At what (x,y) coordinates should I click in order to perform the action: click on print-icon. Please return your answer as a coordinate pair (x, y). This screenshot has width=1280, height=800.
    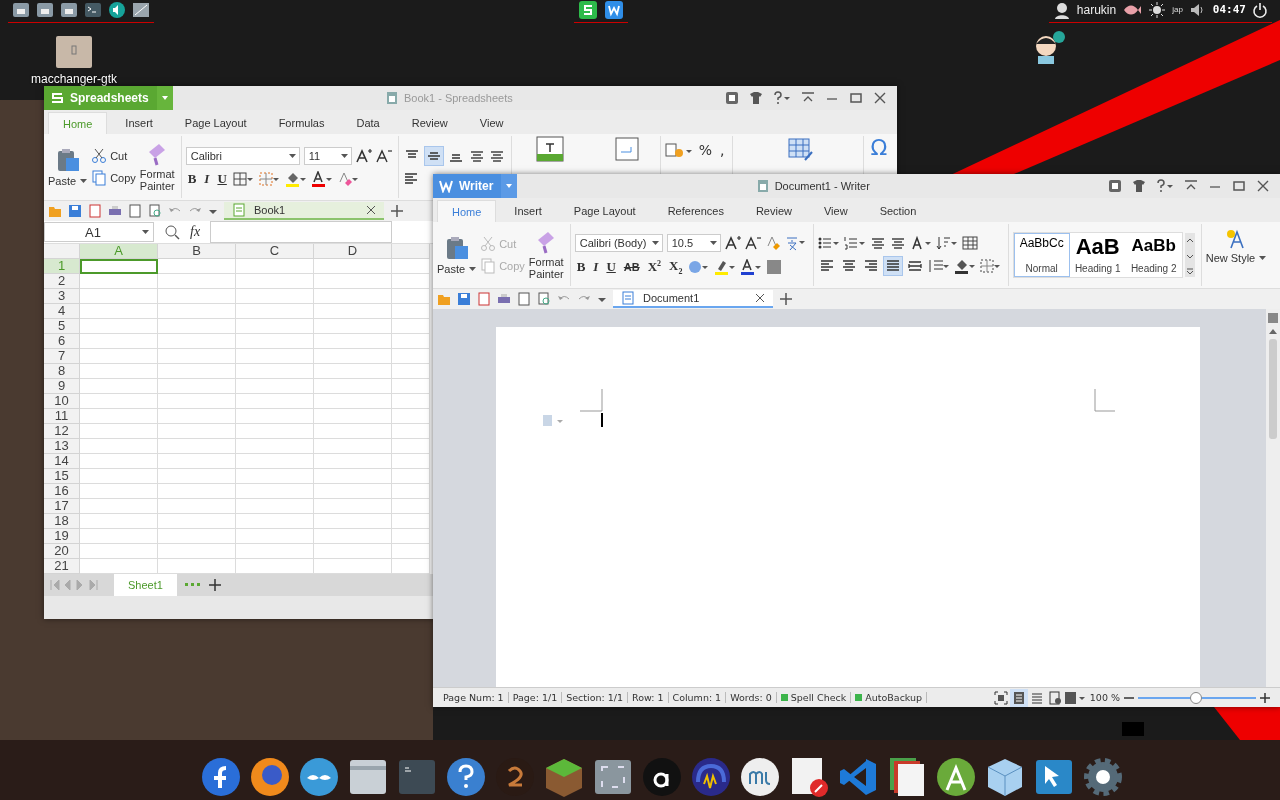
    Looking at the image, I should click on (115, 211).